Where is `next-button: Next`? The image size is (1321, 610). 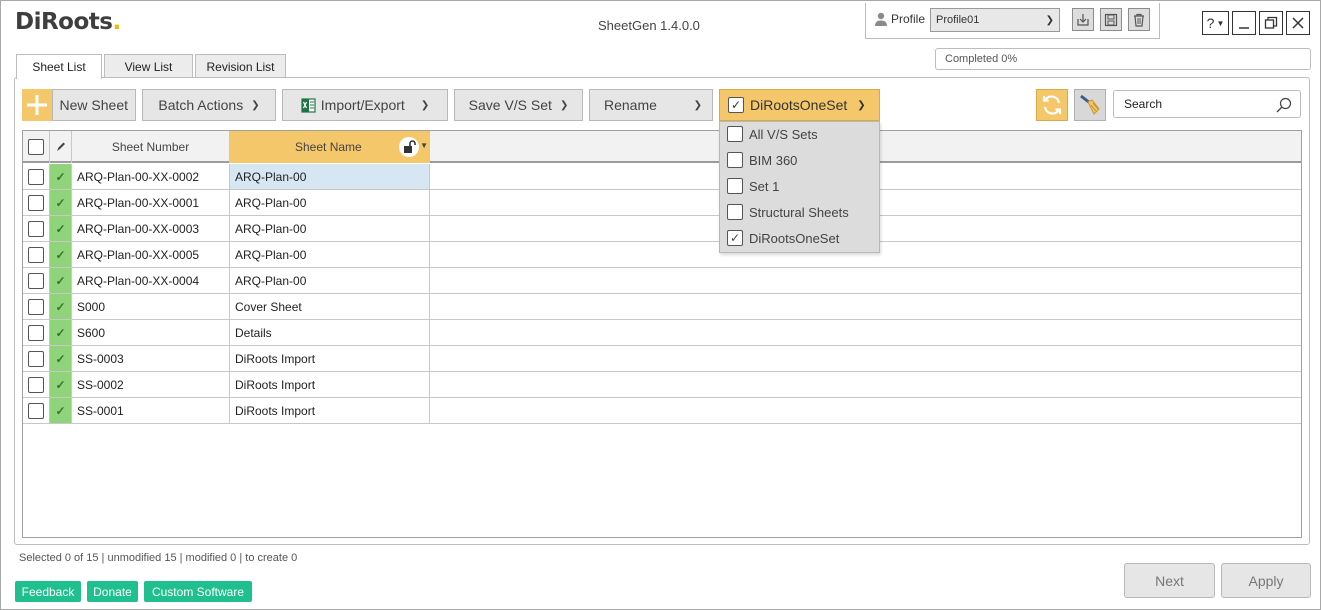 next-button: Next is located at coordinates (1169, 580).